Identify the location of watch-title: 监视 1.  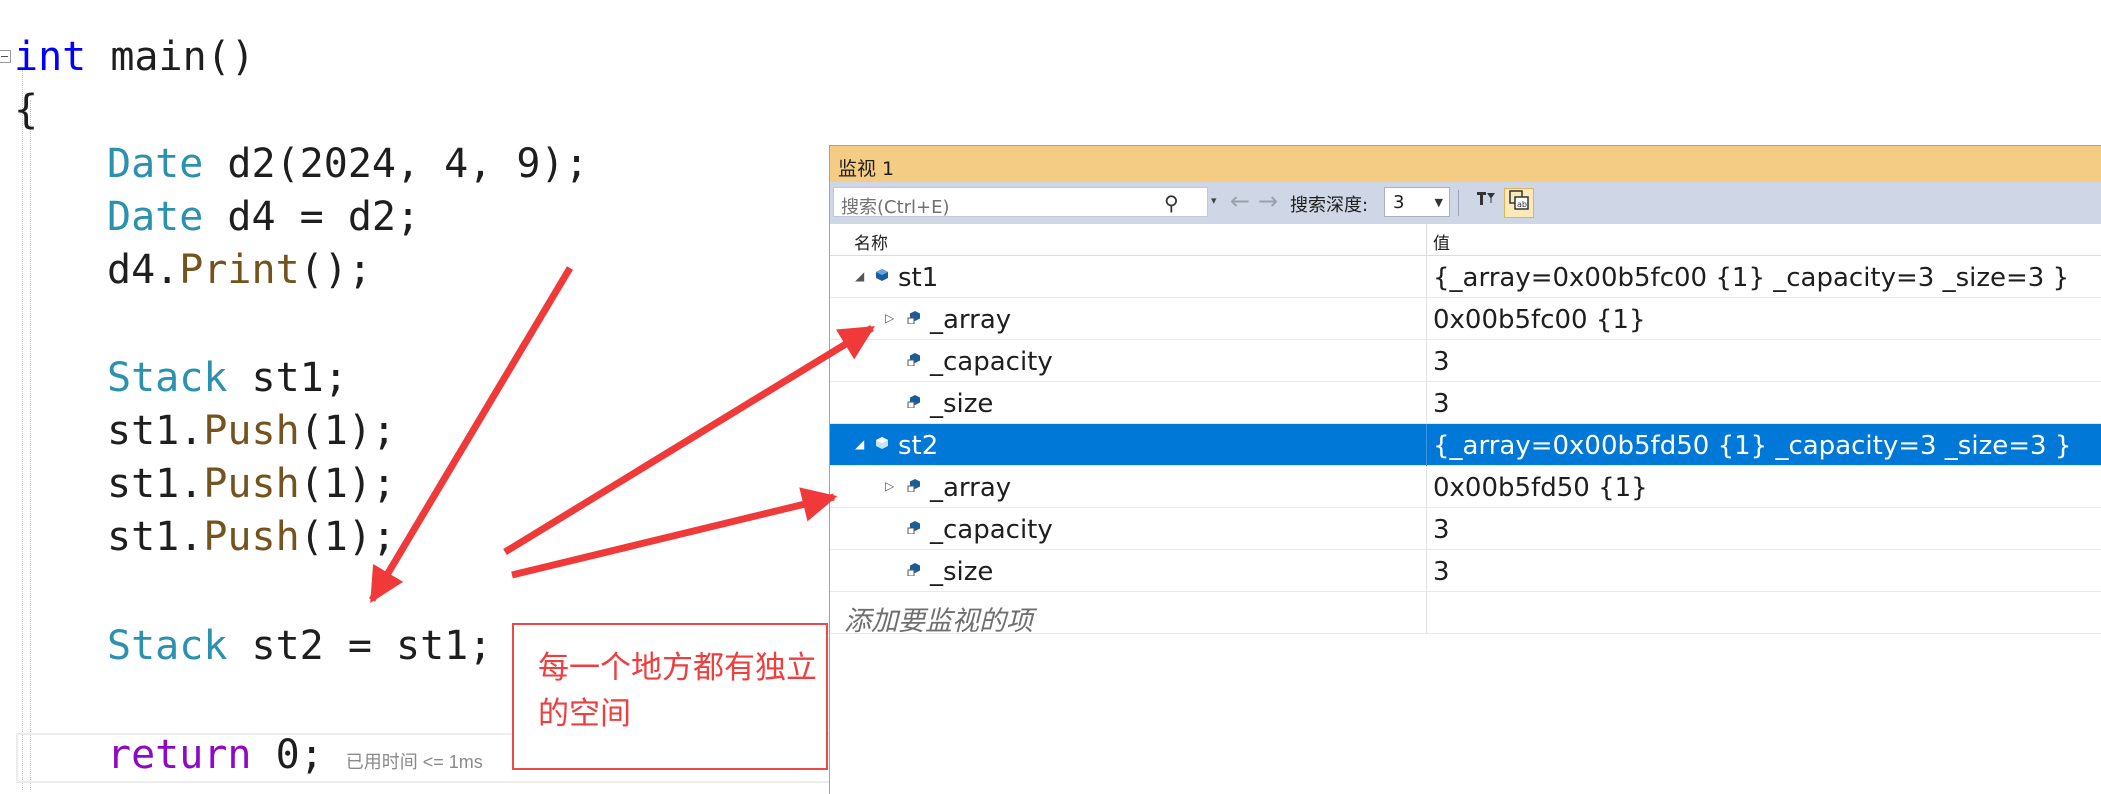
(866, 169).